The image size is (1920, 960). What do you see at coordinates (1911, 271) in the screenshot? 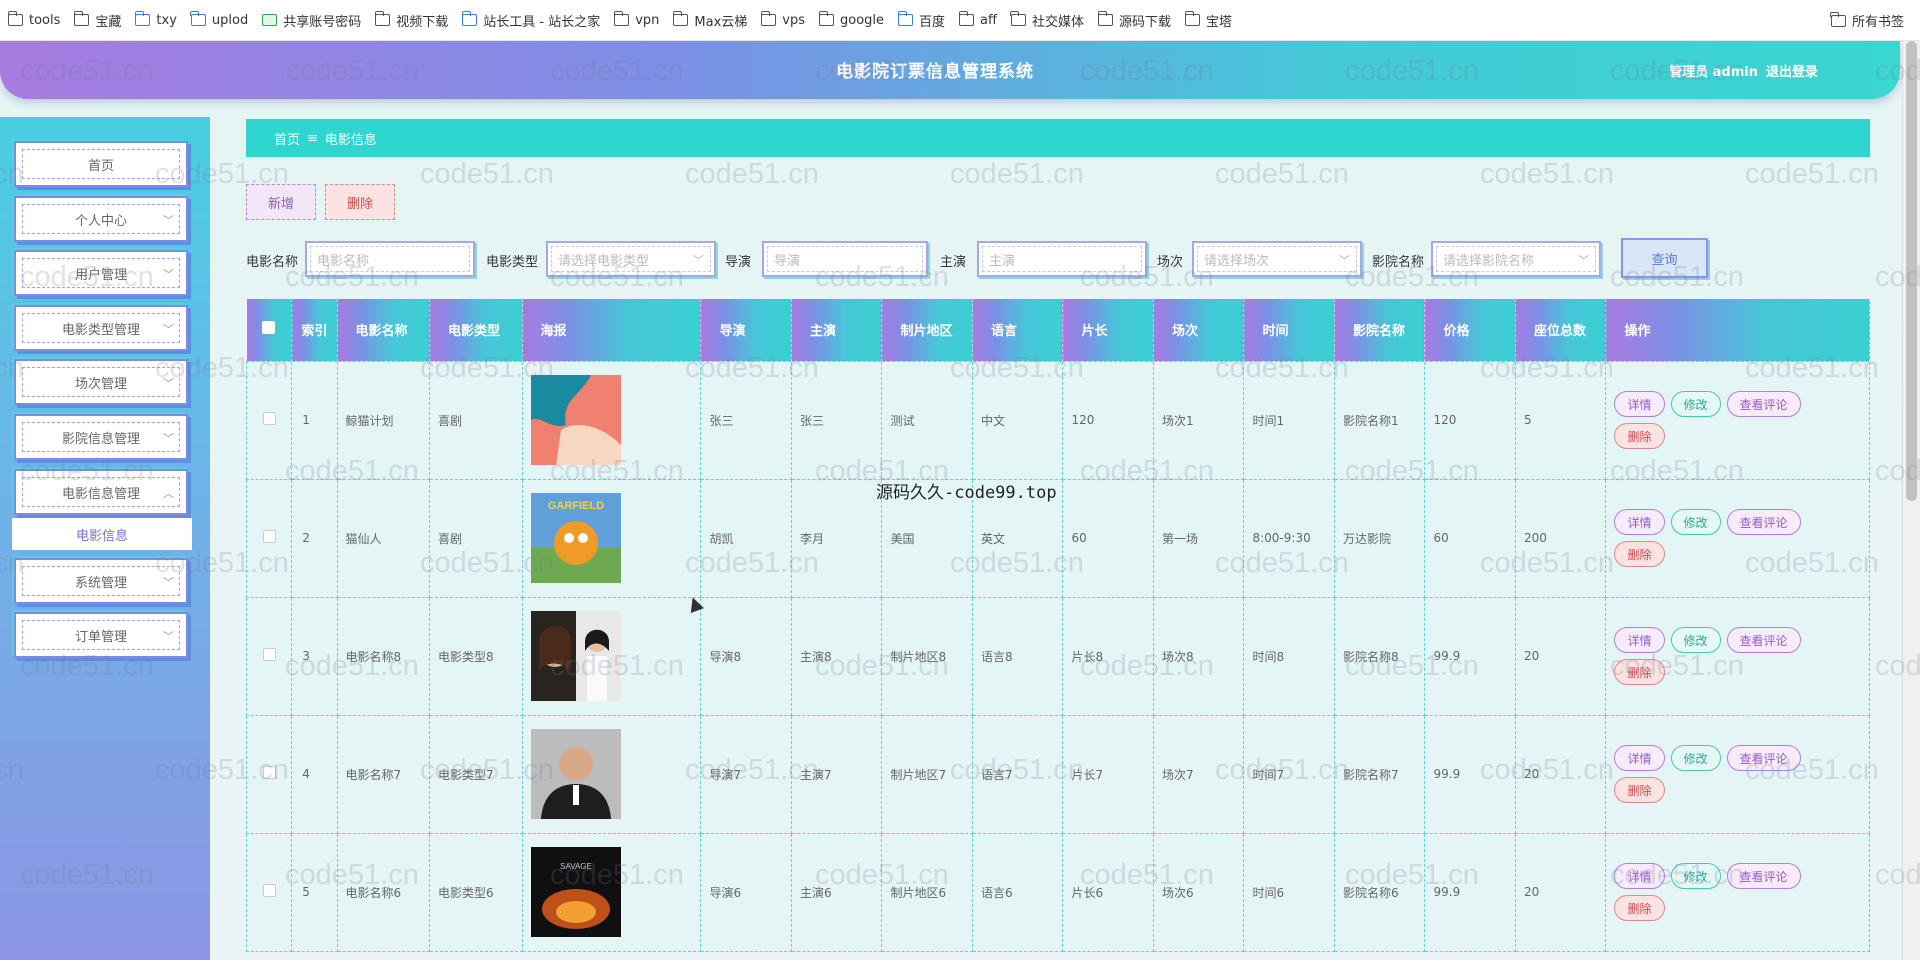
I see `scrollbar-thumb` at bounding box center [1911, 271].